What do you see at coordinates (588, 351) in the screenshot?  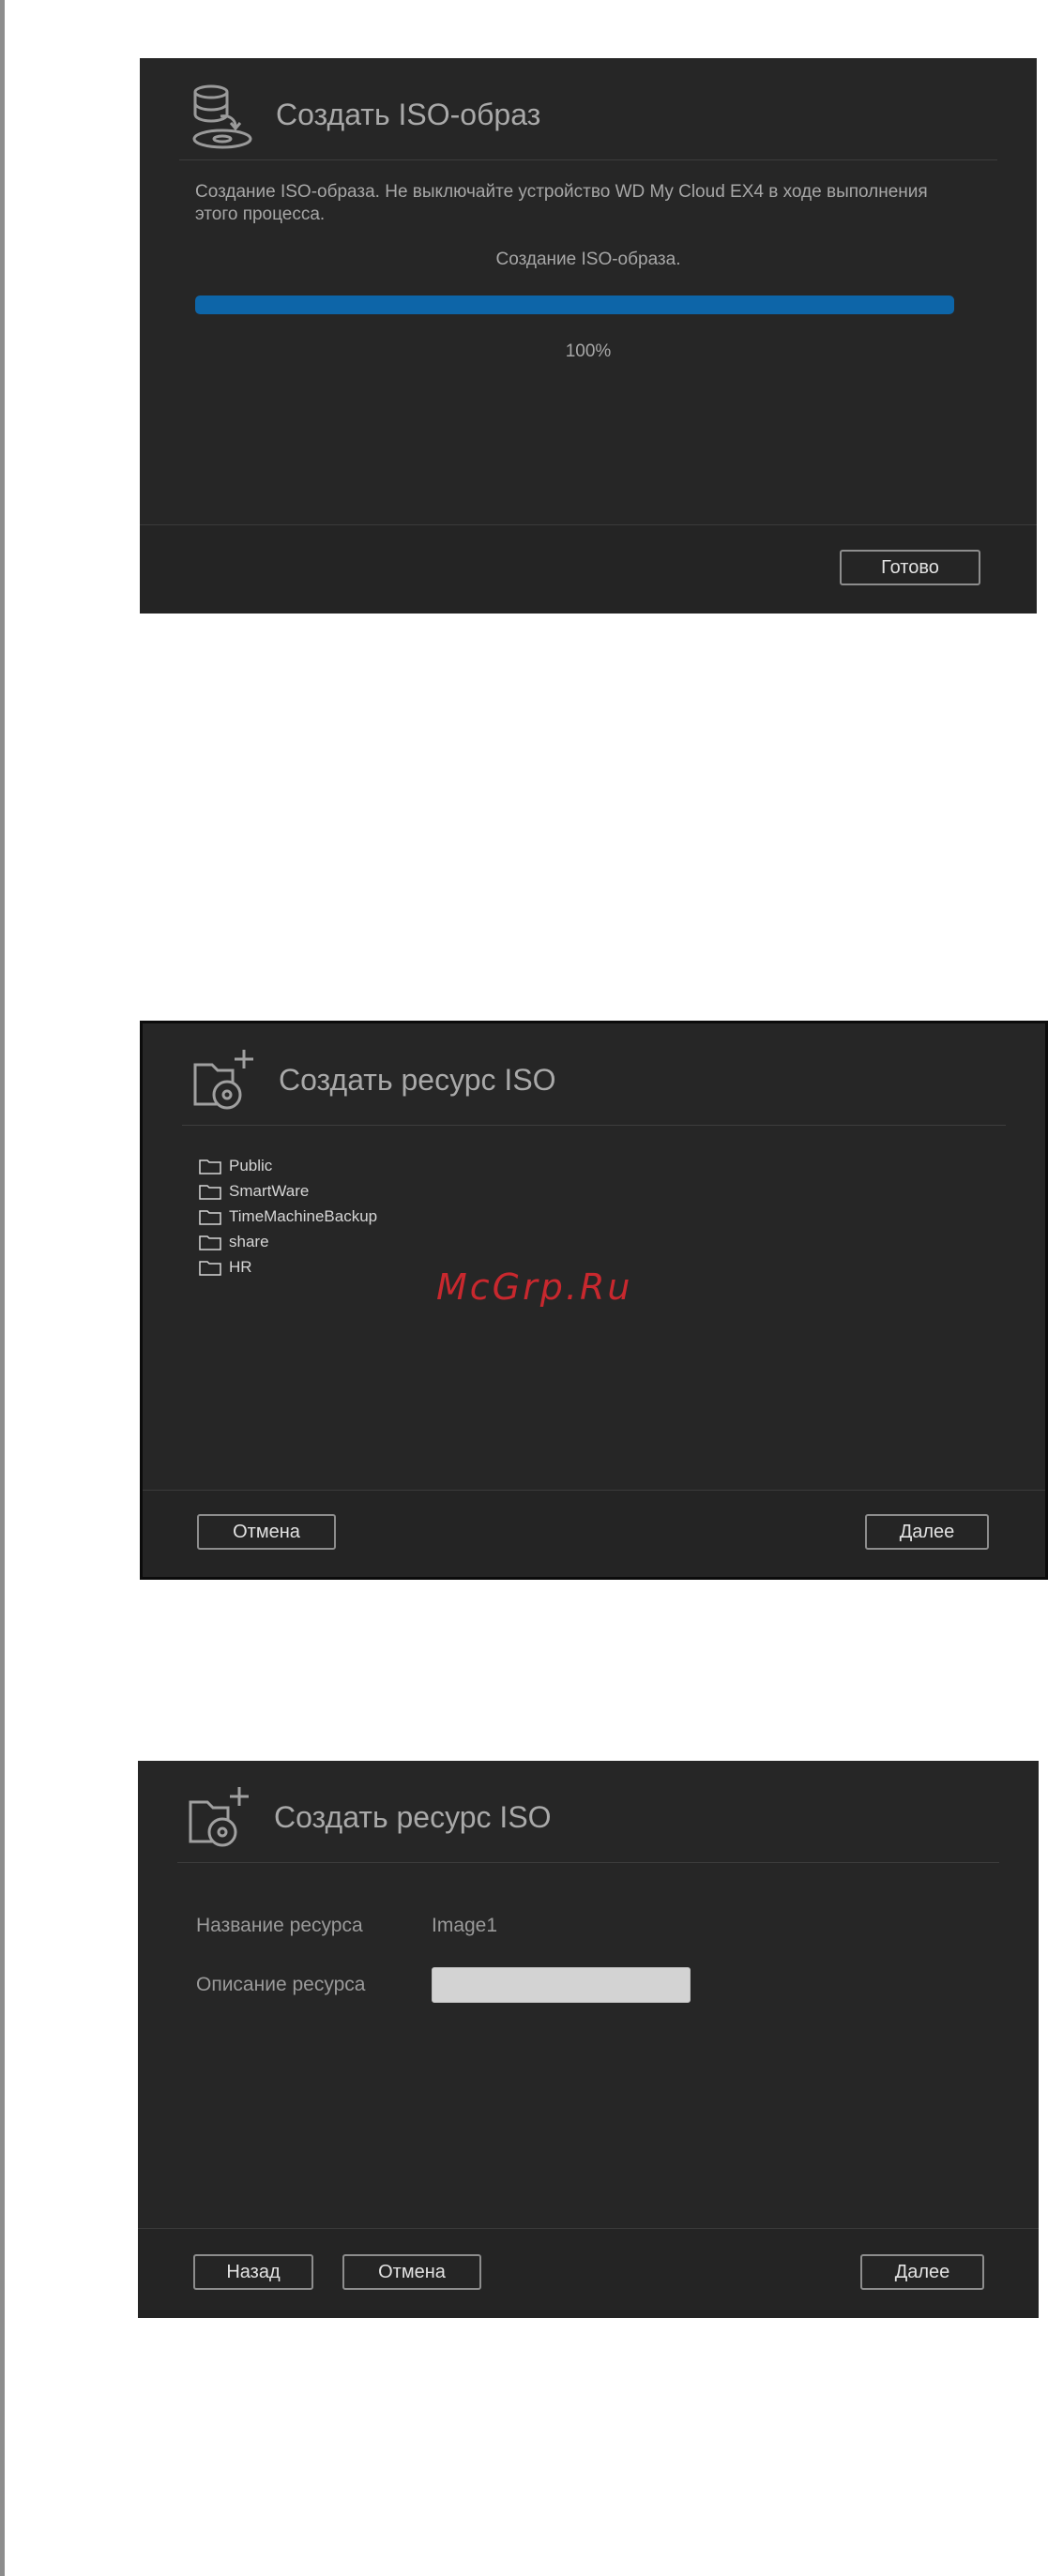 I see `progress-percent-label: 100%` at bounding box center [588, 351].